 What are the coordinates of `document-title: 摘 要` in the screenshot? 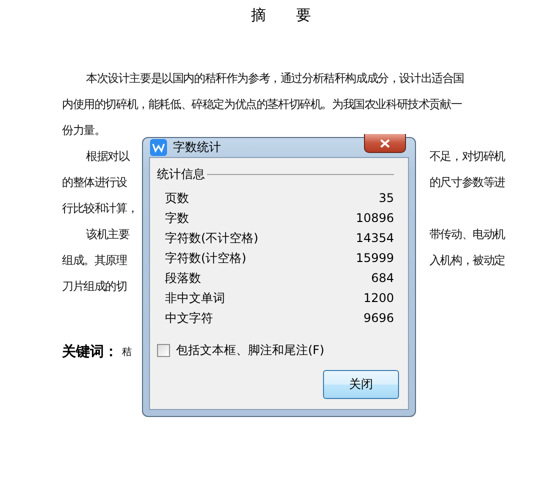 It's located at (281, 15).